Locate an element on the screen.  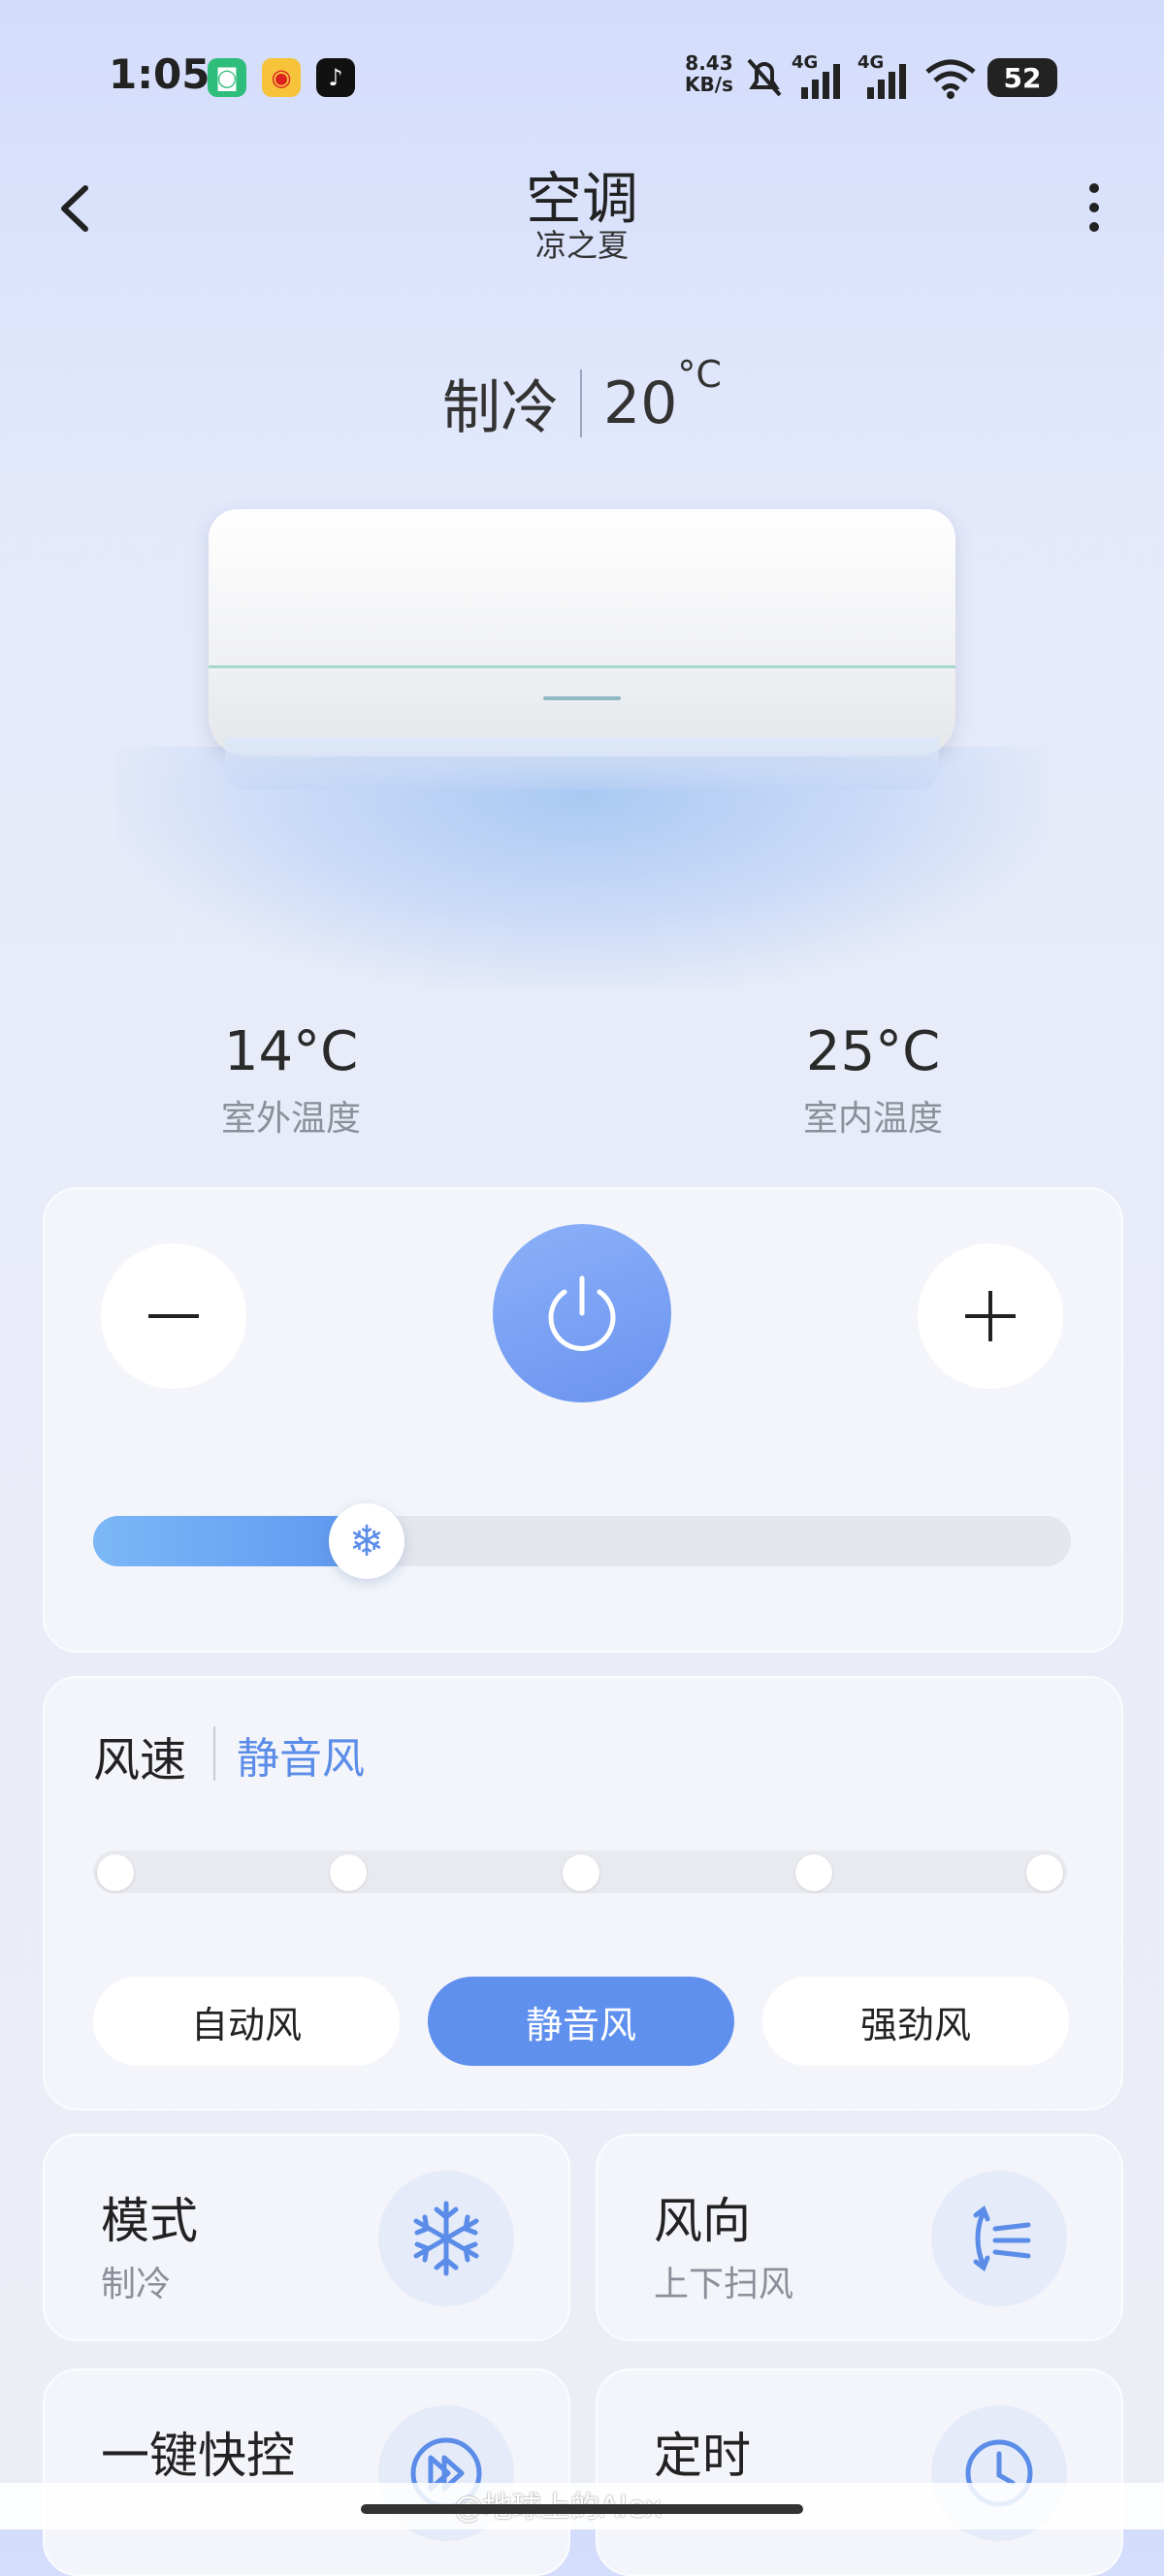
temperature-slider-fill is located at coordinates (230, 1541).